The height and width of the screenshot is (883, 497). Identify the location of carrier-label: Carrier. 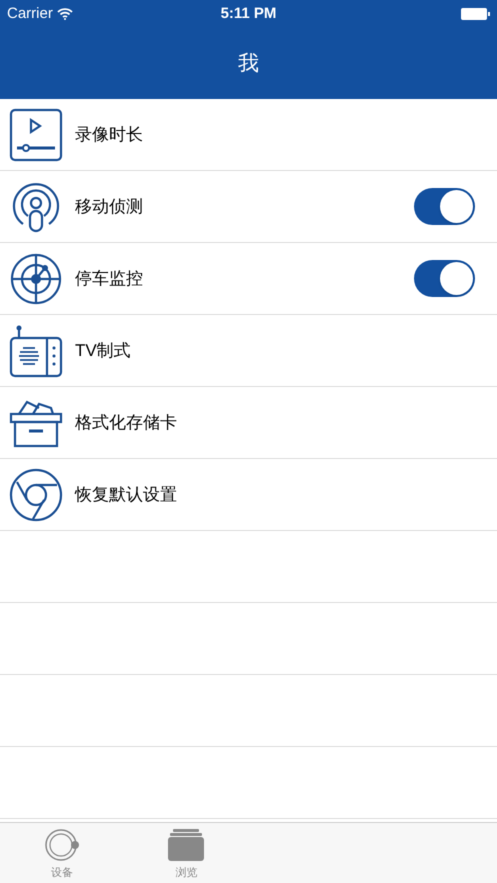
(30, 14).